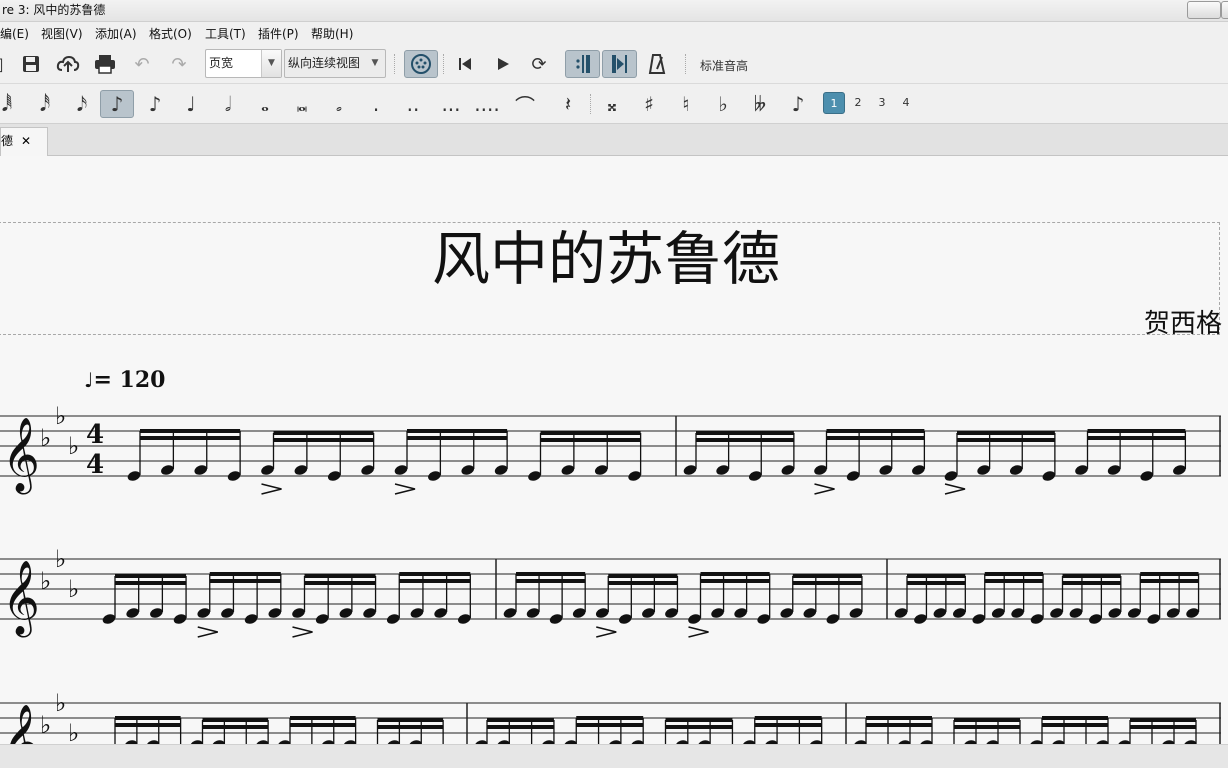 This screenshot has width=1228, height=768. Describe the element at coordinates (614, 756) in the screenshot. I see `status-bar` at that location.